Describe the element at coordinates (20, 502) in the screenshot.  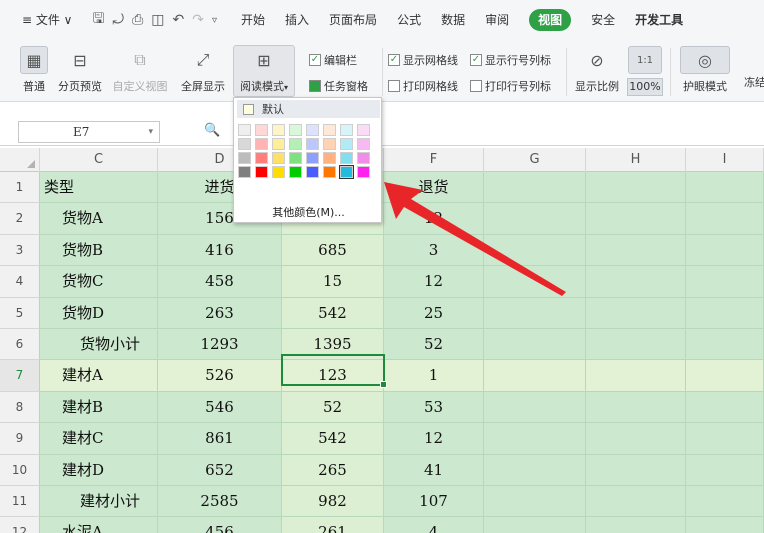
I see `row-header: 11` at that location.